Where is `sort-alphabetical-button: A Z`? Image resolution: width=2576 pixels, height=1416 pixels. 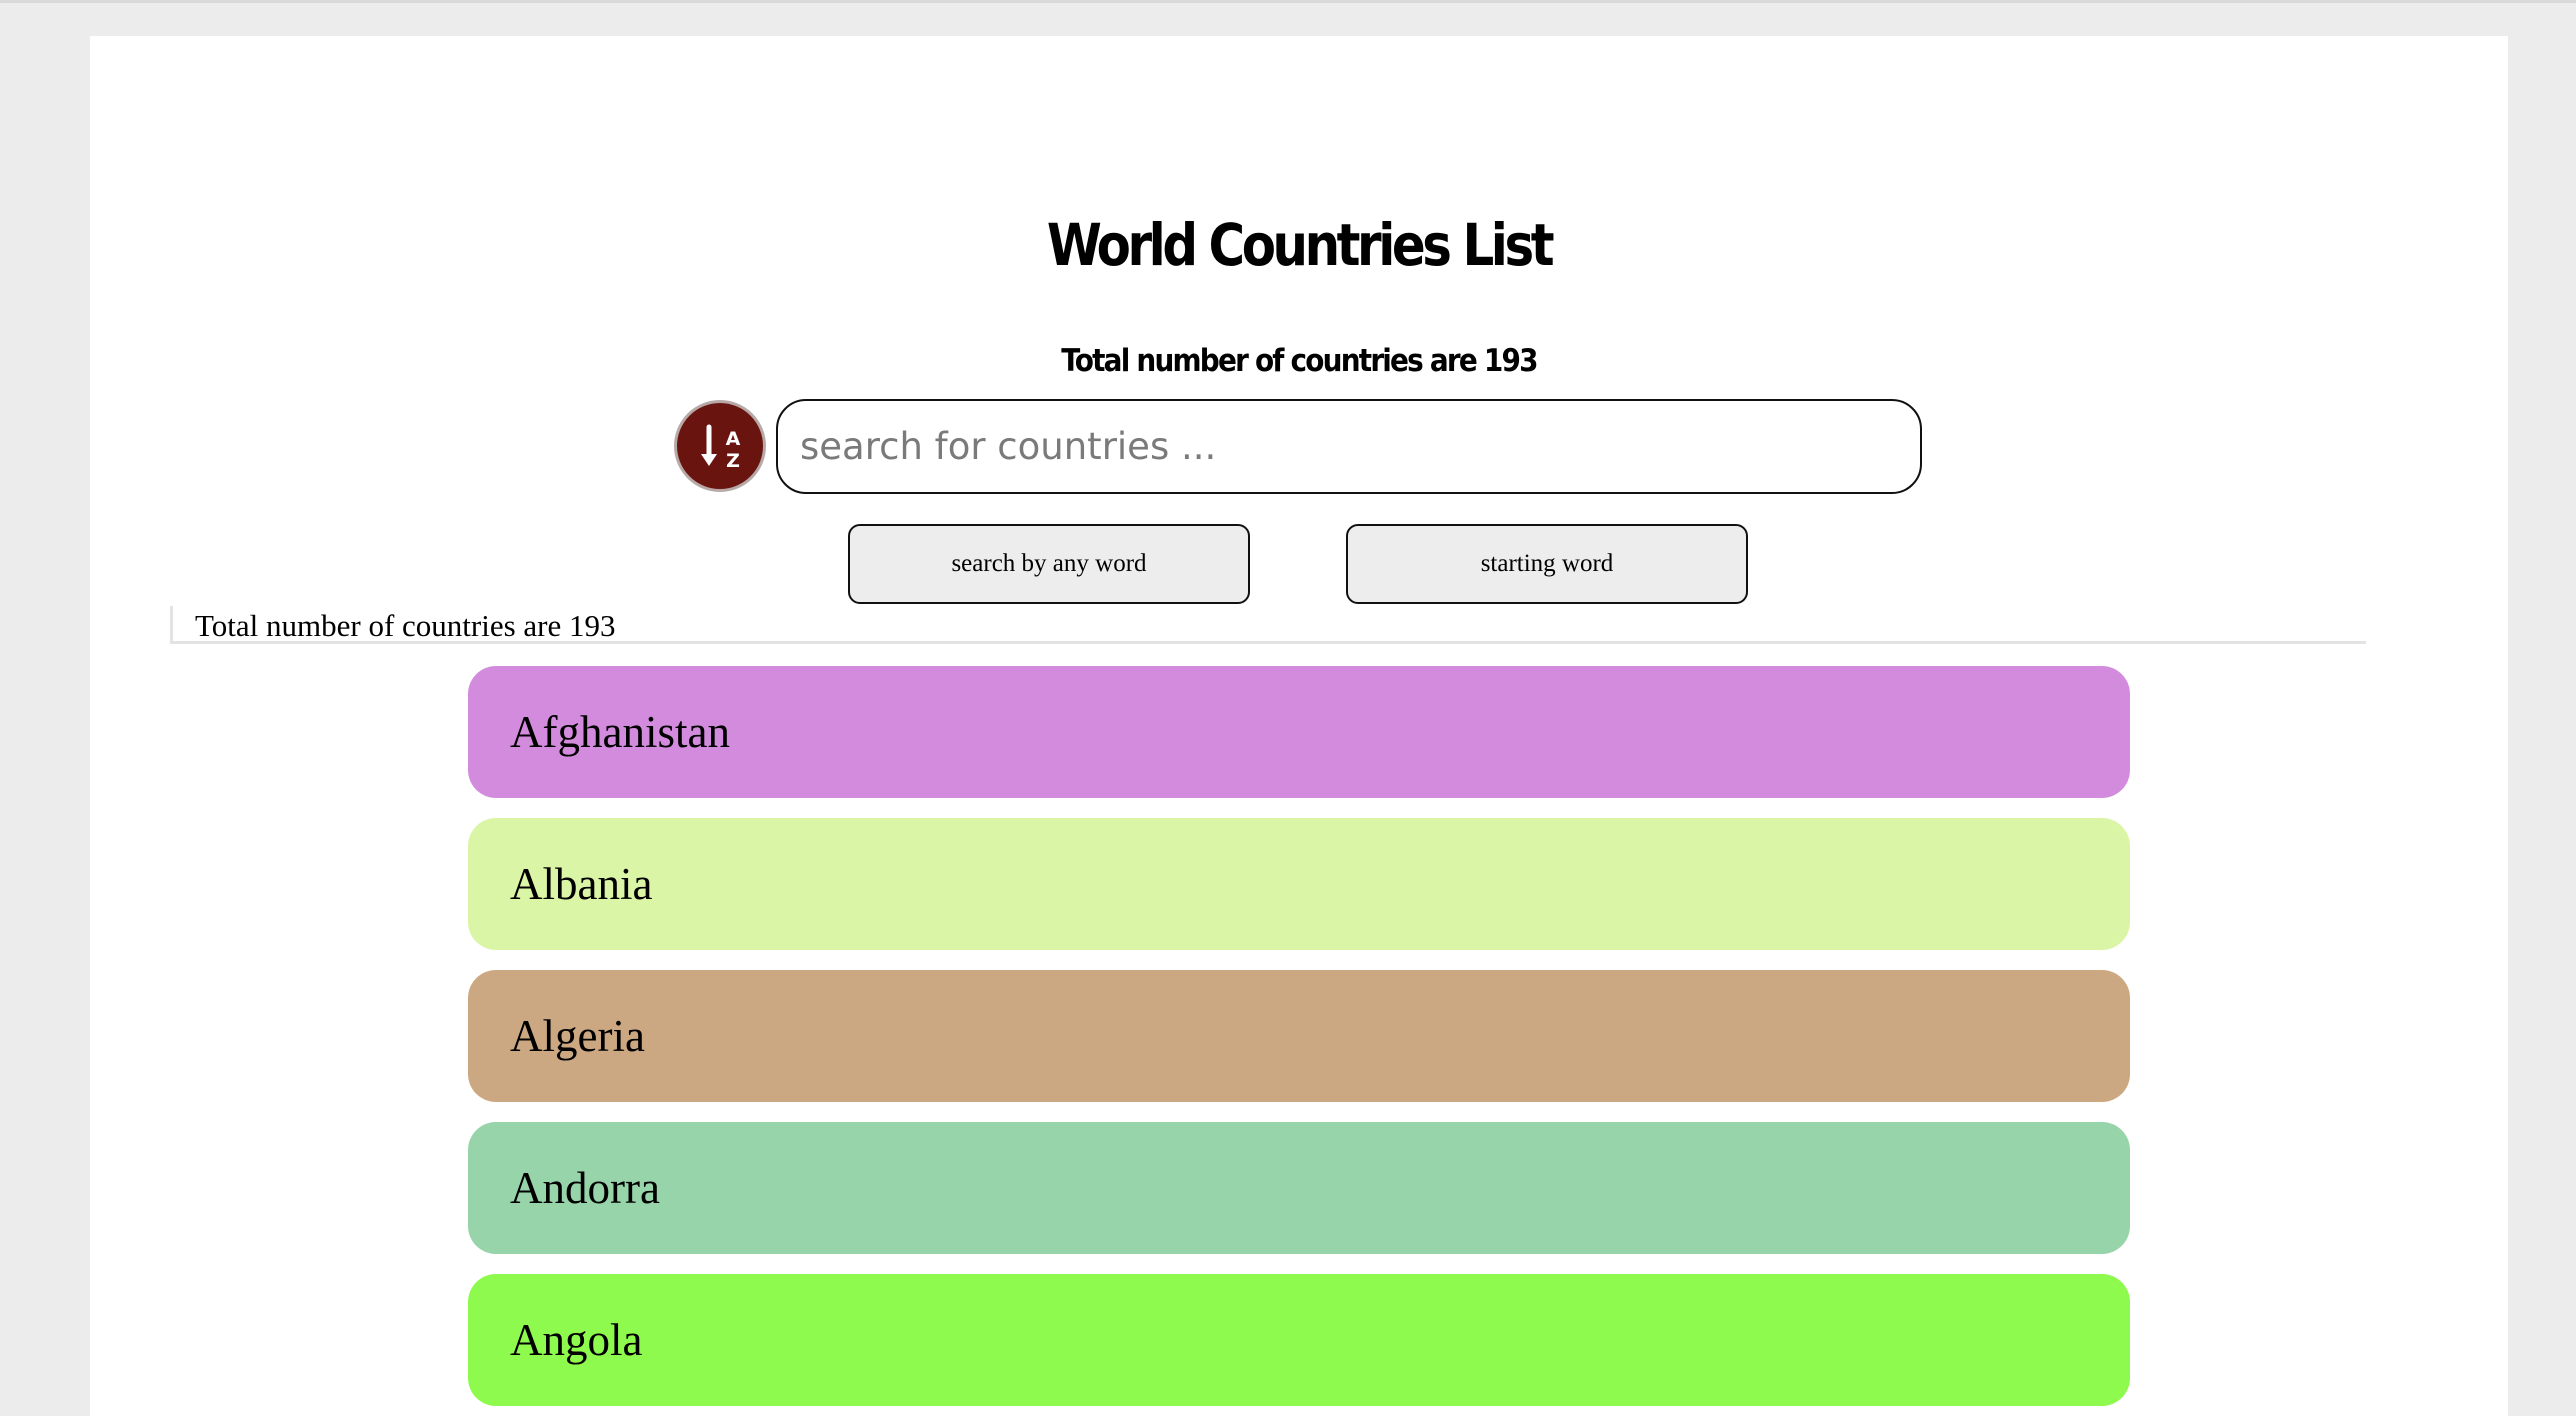
sort-alphabetical-button: A Z is located at coordinates (720, 446).